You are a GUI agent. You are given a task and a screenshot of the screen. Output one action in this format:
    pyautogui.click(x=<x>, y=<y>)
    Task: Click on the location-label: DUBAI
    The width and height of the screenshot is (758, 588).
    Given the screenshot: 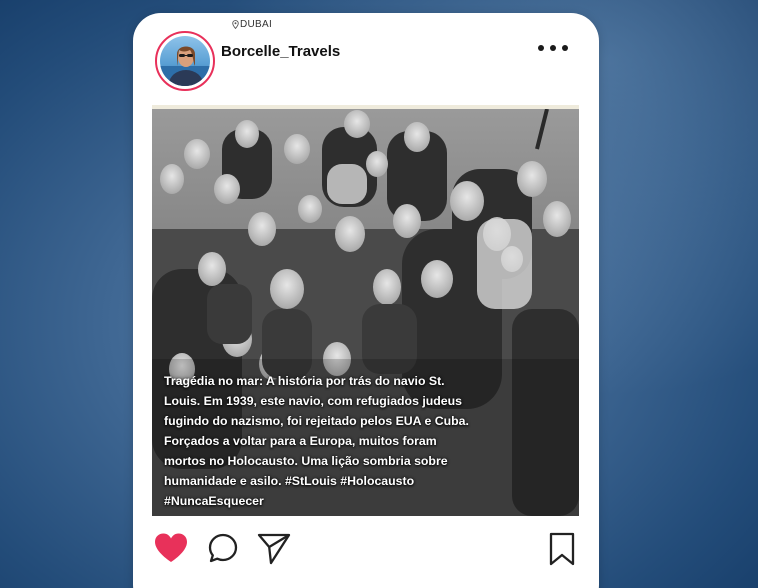 What is the action you would take?
    pyautogui.click(x=256, y=24)
    